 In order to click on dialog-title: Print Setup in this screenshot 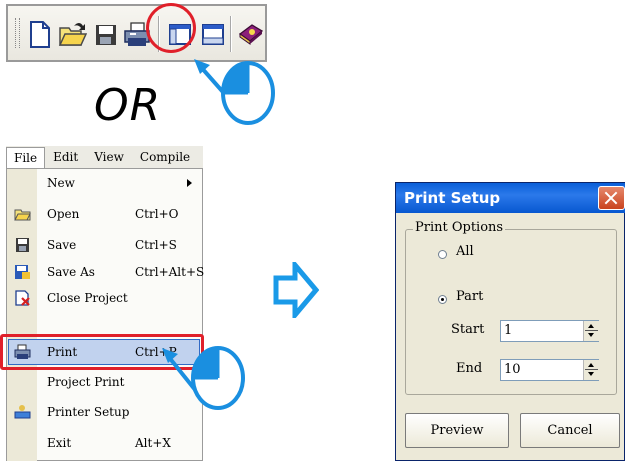, I will do `click(452, 198)`.